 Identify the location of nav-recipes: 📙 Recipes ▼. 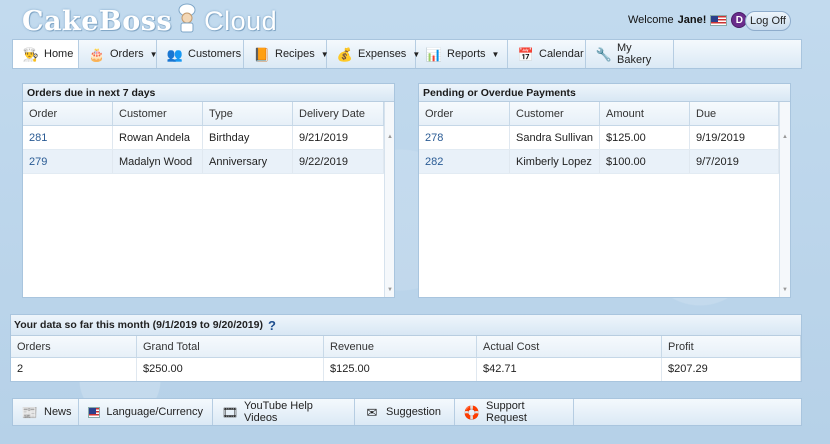
(286, 54).